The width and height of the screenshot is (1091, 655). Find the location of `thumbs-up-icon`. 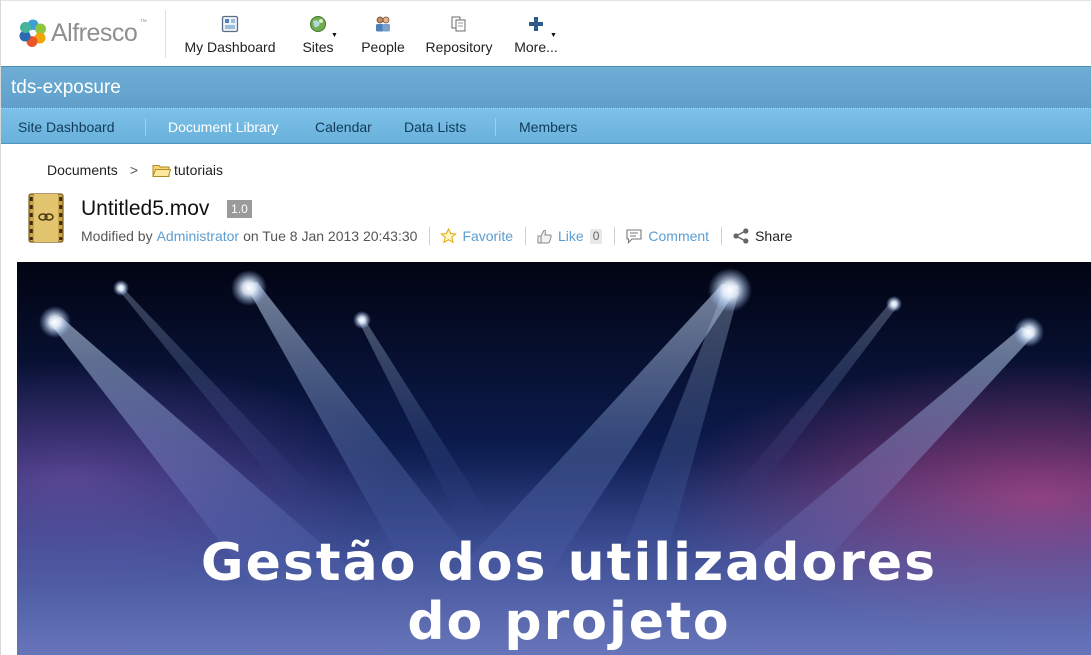

thumbs-up-icon is located at coordinates (544, 236).